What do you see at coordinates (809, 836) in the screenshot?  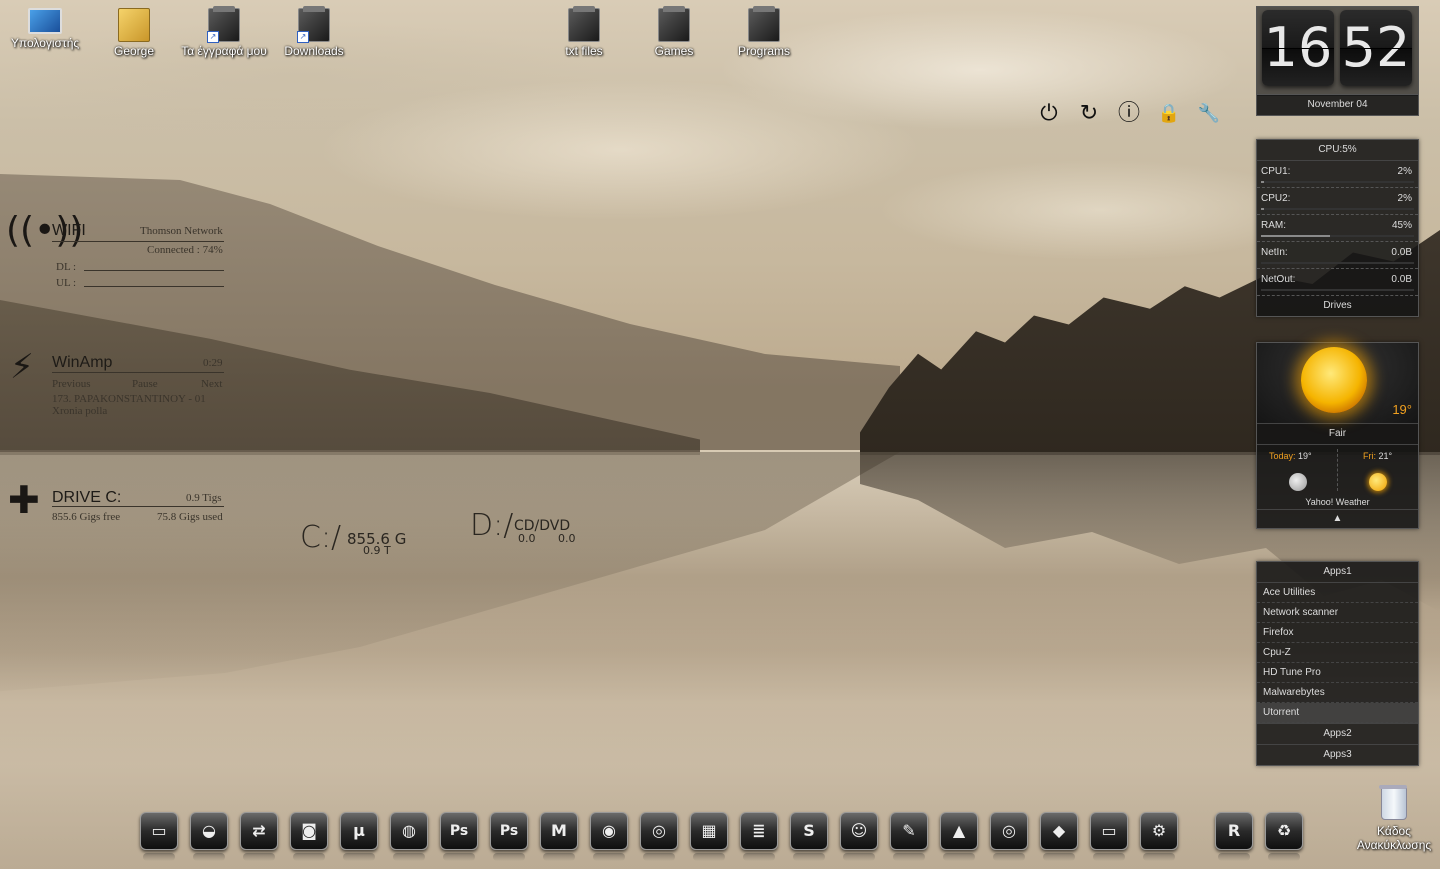 I see `skype-icon: S` at bounding box center [809, 836].